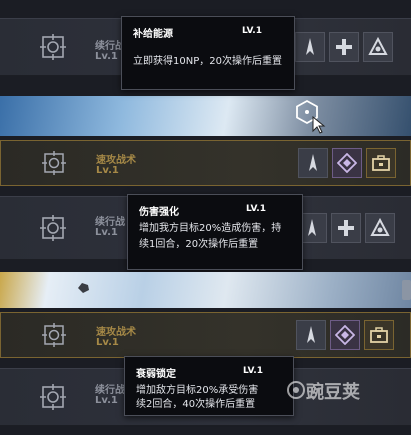 This screenshot has width=411, height=435. I want to click on mouse-cursor-icon, so click(319, 125).